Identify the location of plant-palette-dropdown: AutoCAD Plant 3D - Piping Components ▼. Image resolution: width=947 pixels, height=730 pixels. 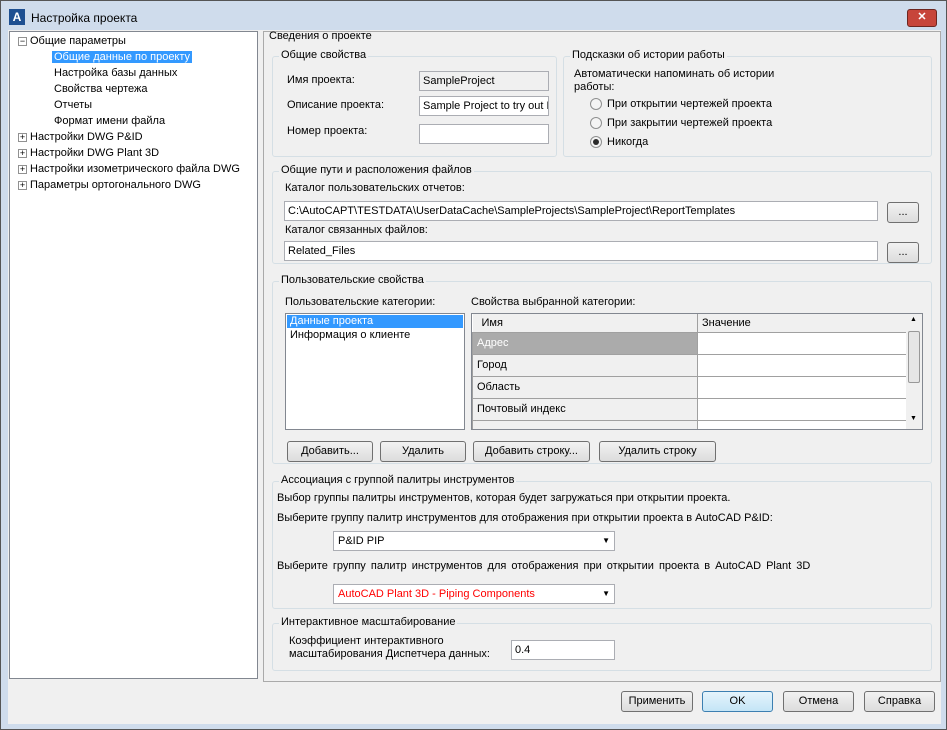
(474, 594).